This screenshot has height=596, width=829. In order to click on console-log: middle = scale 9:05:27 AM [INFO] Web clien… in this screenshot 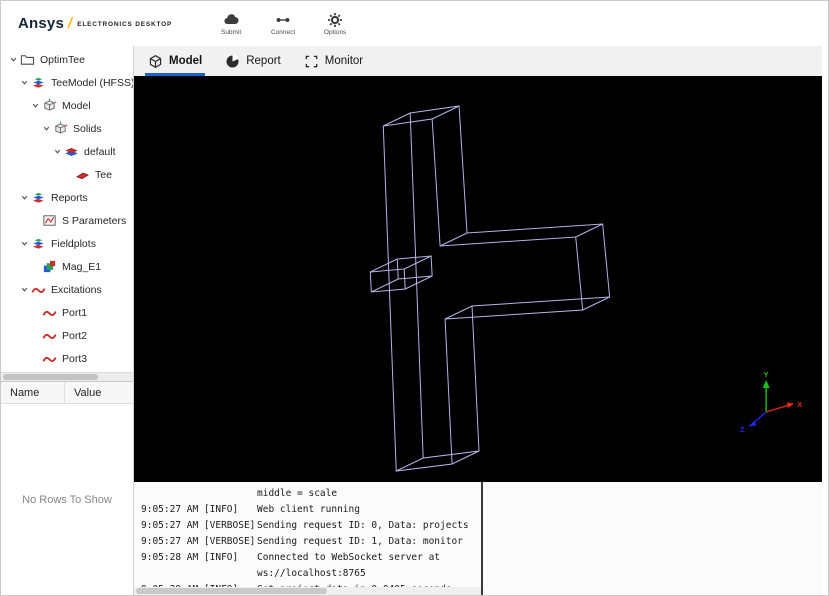, I will do `click(307, 538)`.